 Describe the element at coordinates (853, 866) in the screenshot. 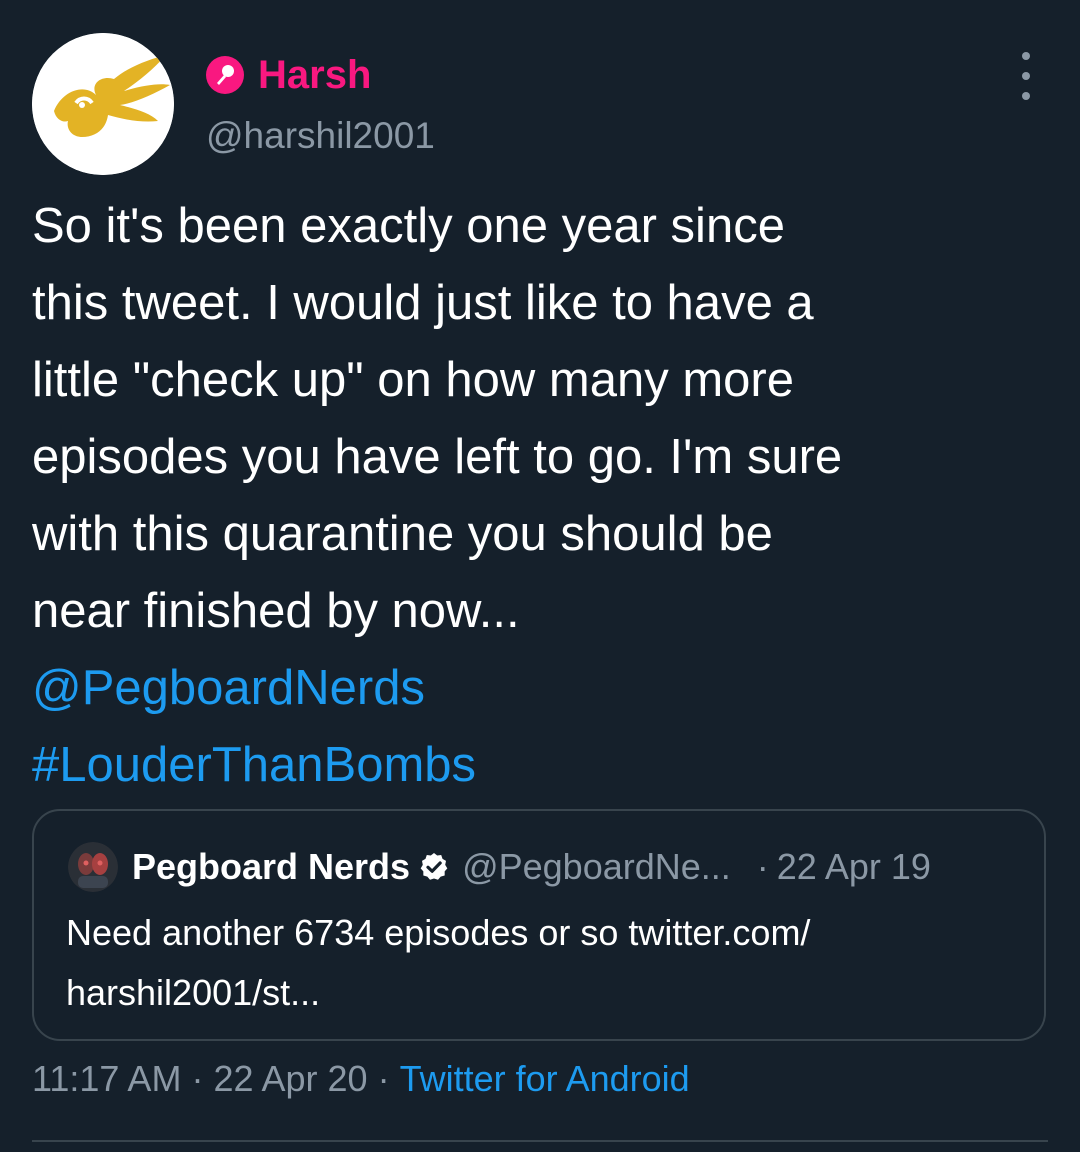

I see `quoted-tweet-date: 22 Apr 19` at that location.